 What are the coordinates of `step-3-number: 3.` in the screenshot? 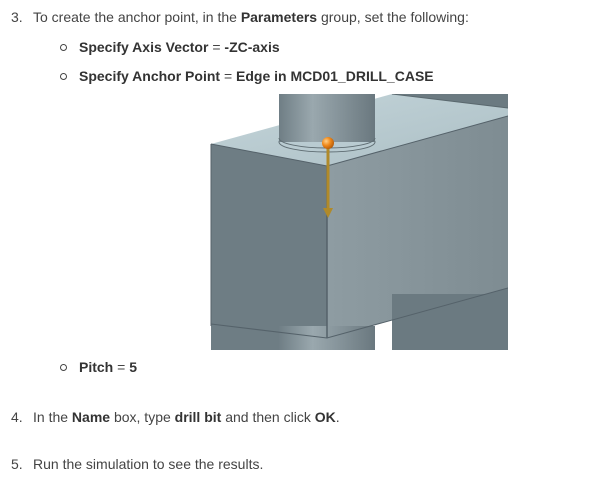 It's located at (17, 17).